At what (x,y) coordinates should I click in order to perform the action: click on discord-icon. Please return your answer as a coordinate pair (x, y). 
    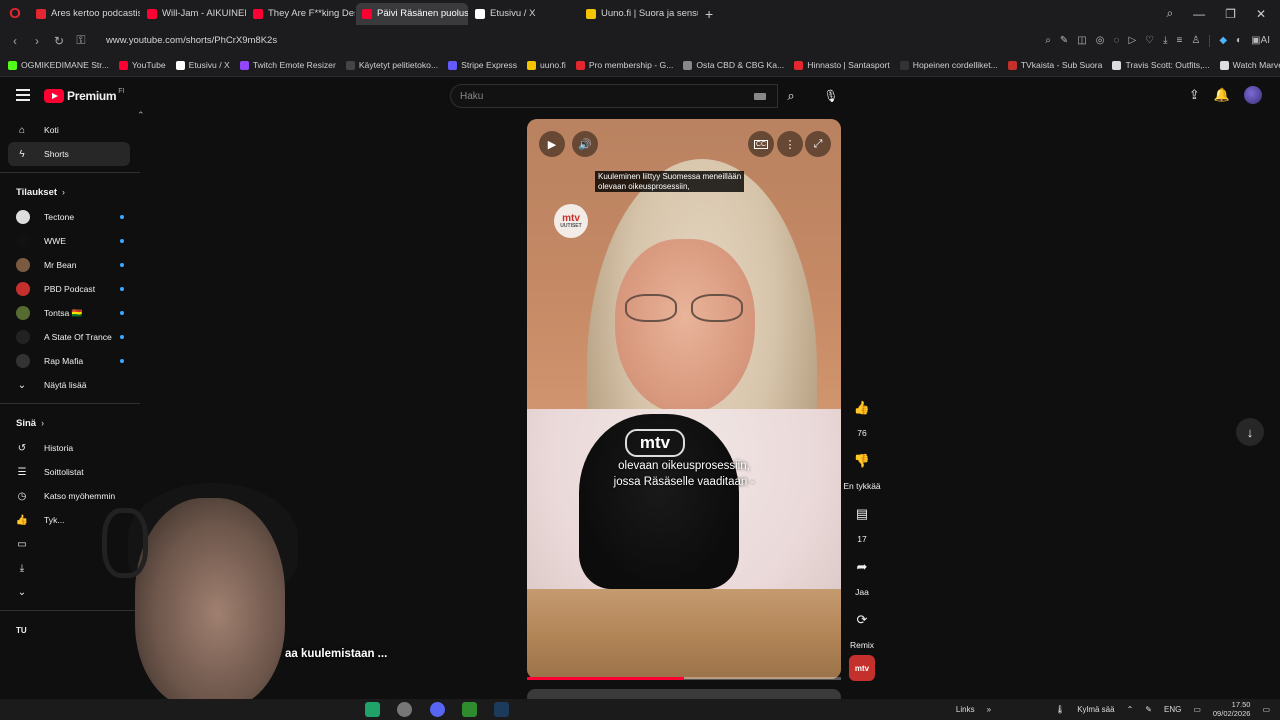
    Looking at the image, I should click on (437, 709).